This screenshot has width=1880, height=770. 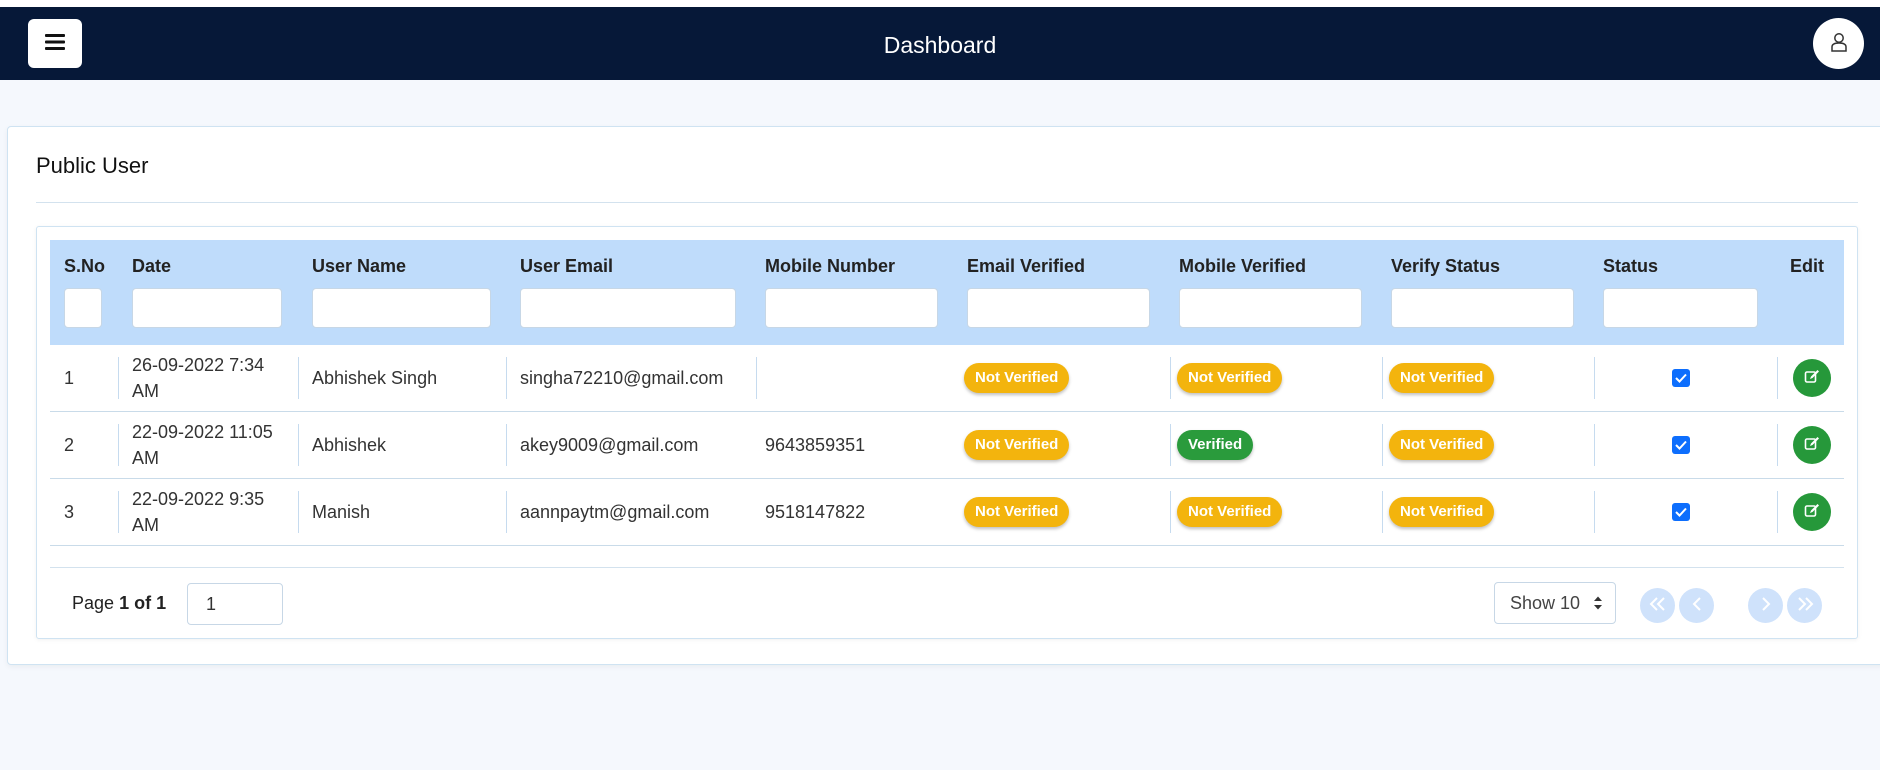 What do you see at coordinates (151, 266) in the screenshot?
I see `header-date: Date` at bounding box center [151, 266].